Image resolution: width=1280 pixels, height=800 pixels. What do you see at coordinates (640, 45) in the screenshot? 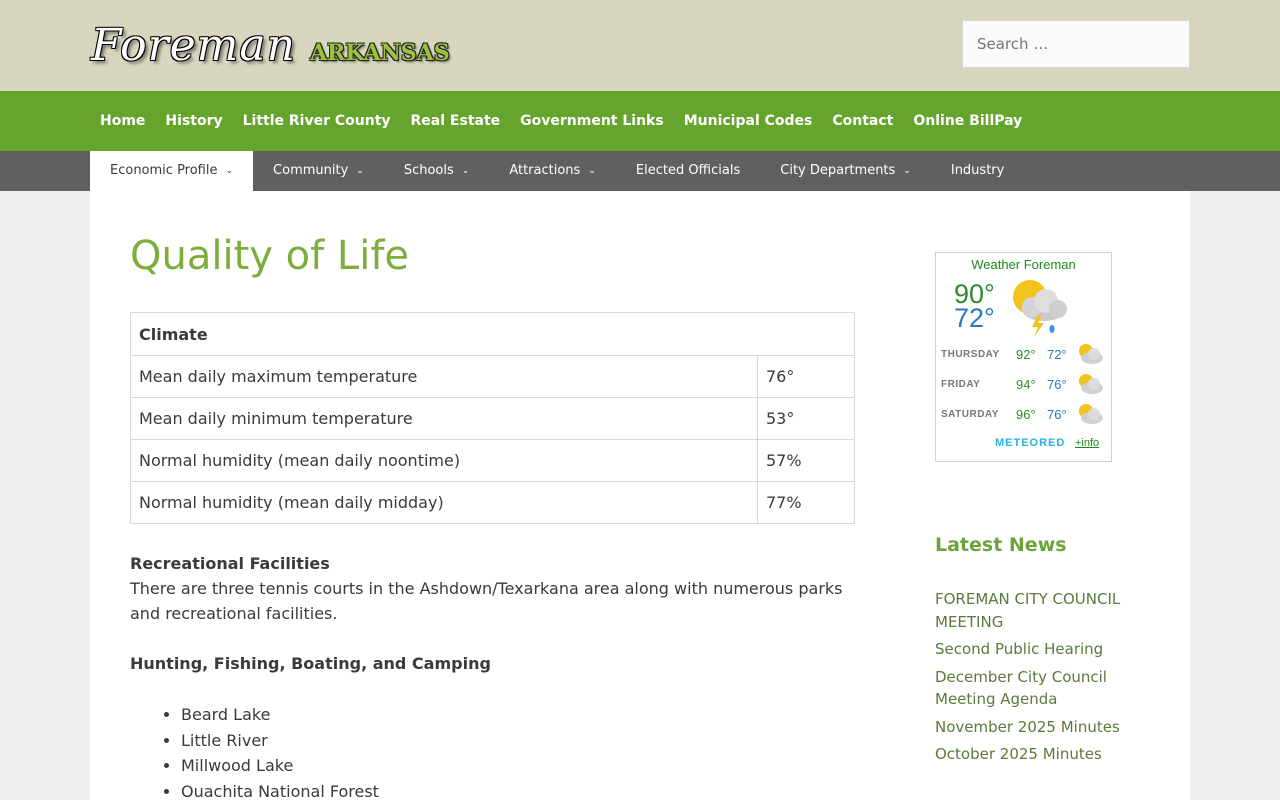
I see `site-header: Foreman ARKANSAS` at bounding box center [640, 45].